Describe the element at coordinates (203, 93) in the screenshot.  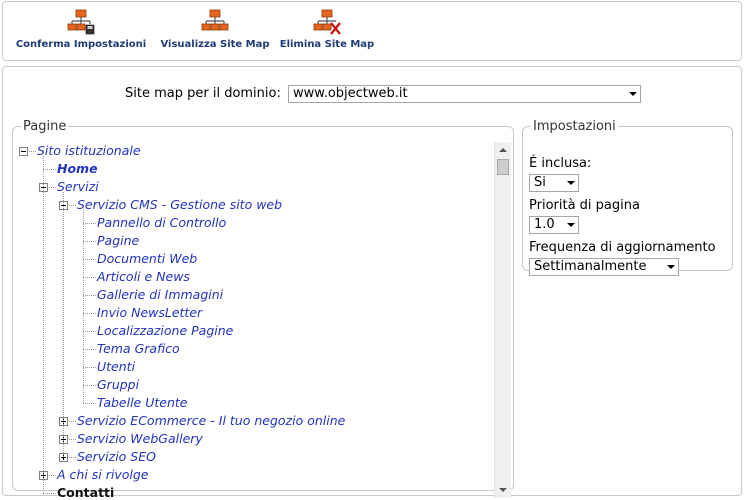
I see `domain-label: Site map per il dominio:` at that location.